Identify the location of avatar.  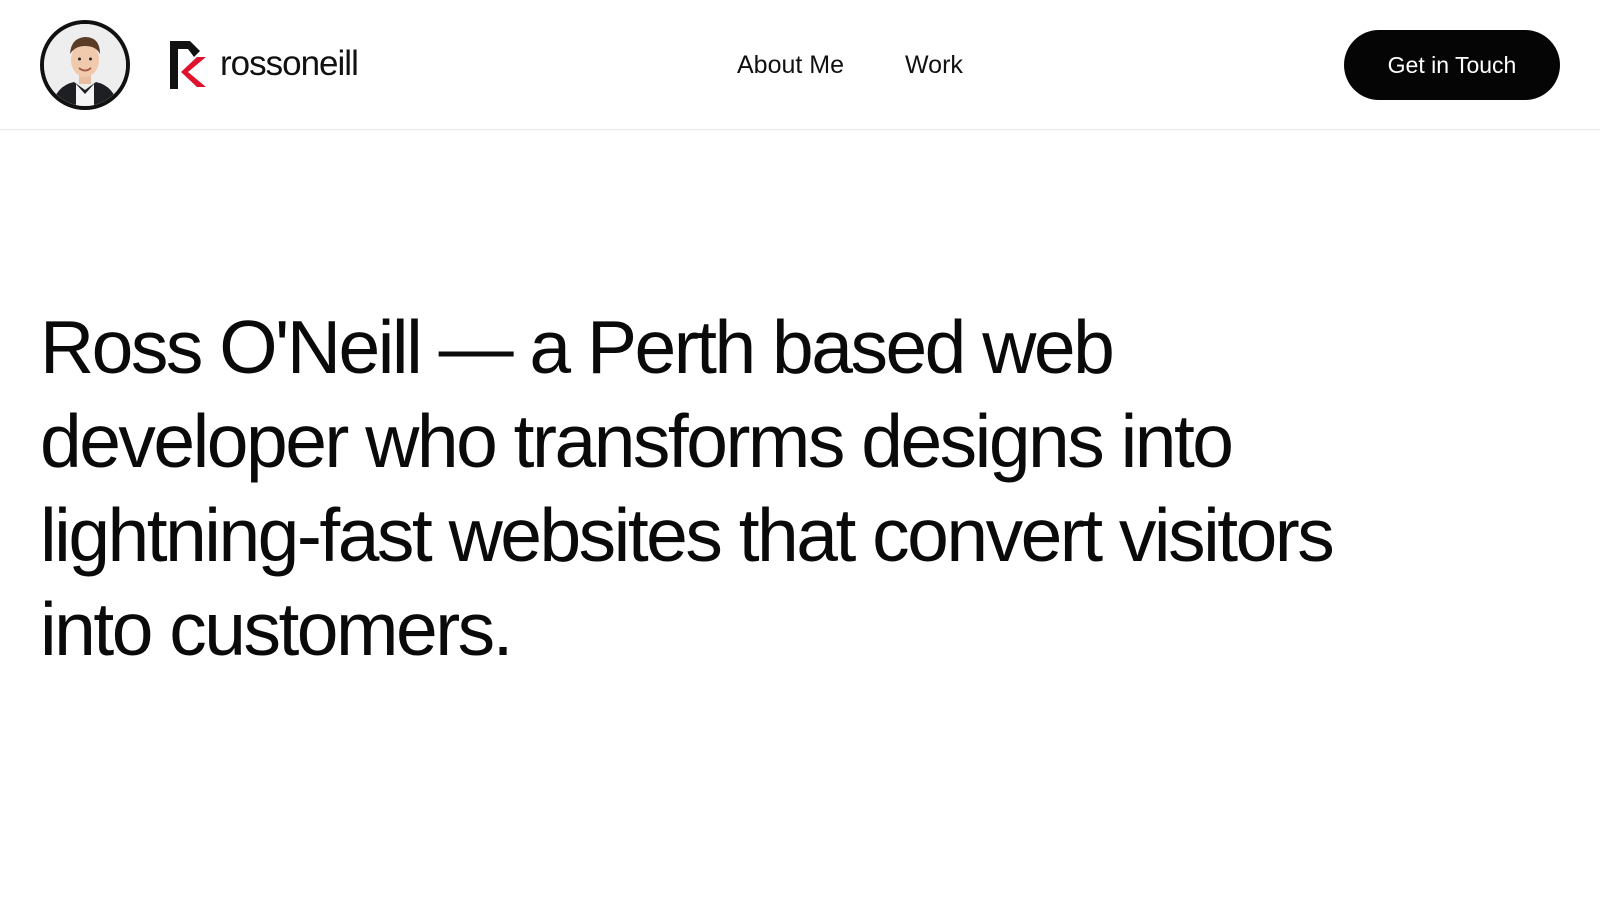
(85, 65).